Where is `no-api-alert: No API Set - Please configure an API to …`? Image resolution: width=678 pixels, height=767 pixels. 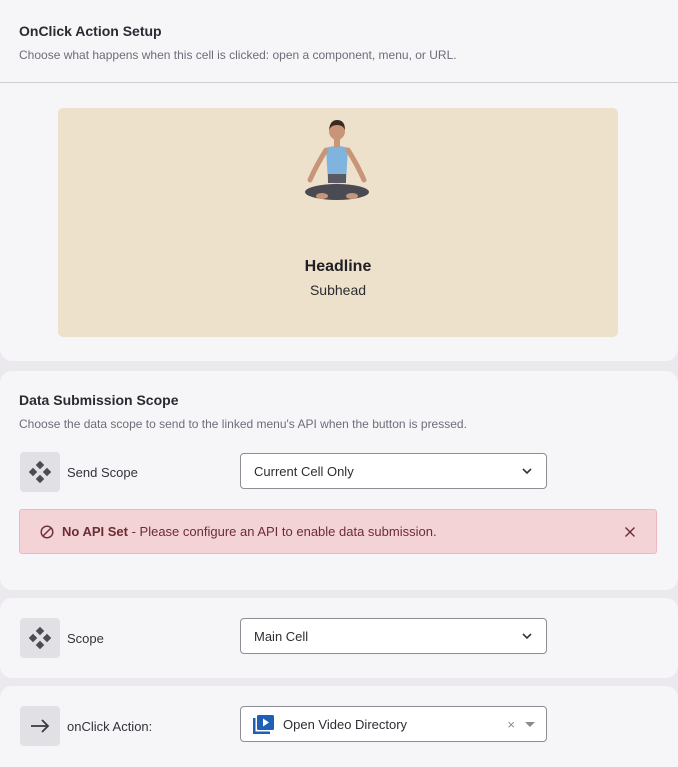 no-api-alert: No API Set - Please configure an API to … is located at coordinates (338, 531).